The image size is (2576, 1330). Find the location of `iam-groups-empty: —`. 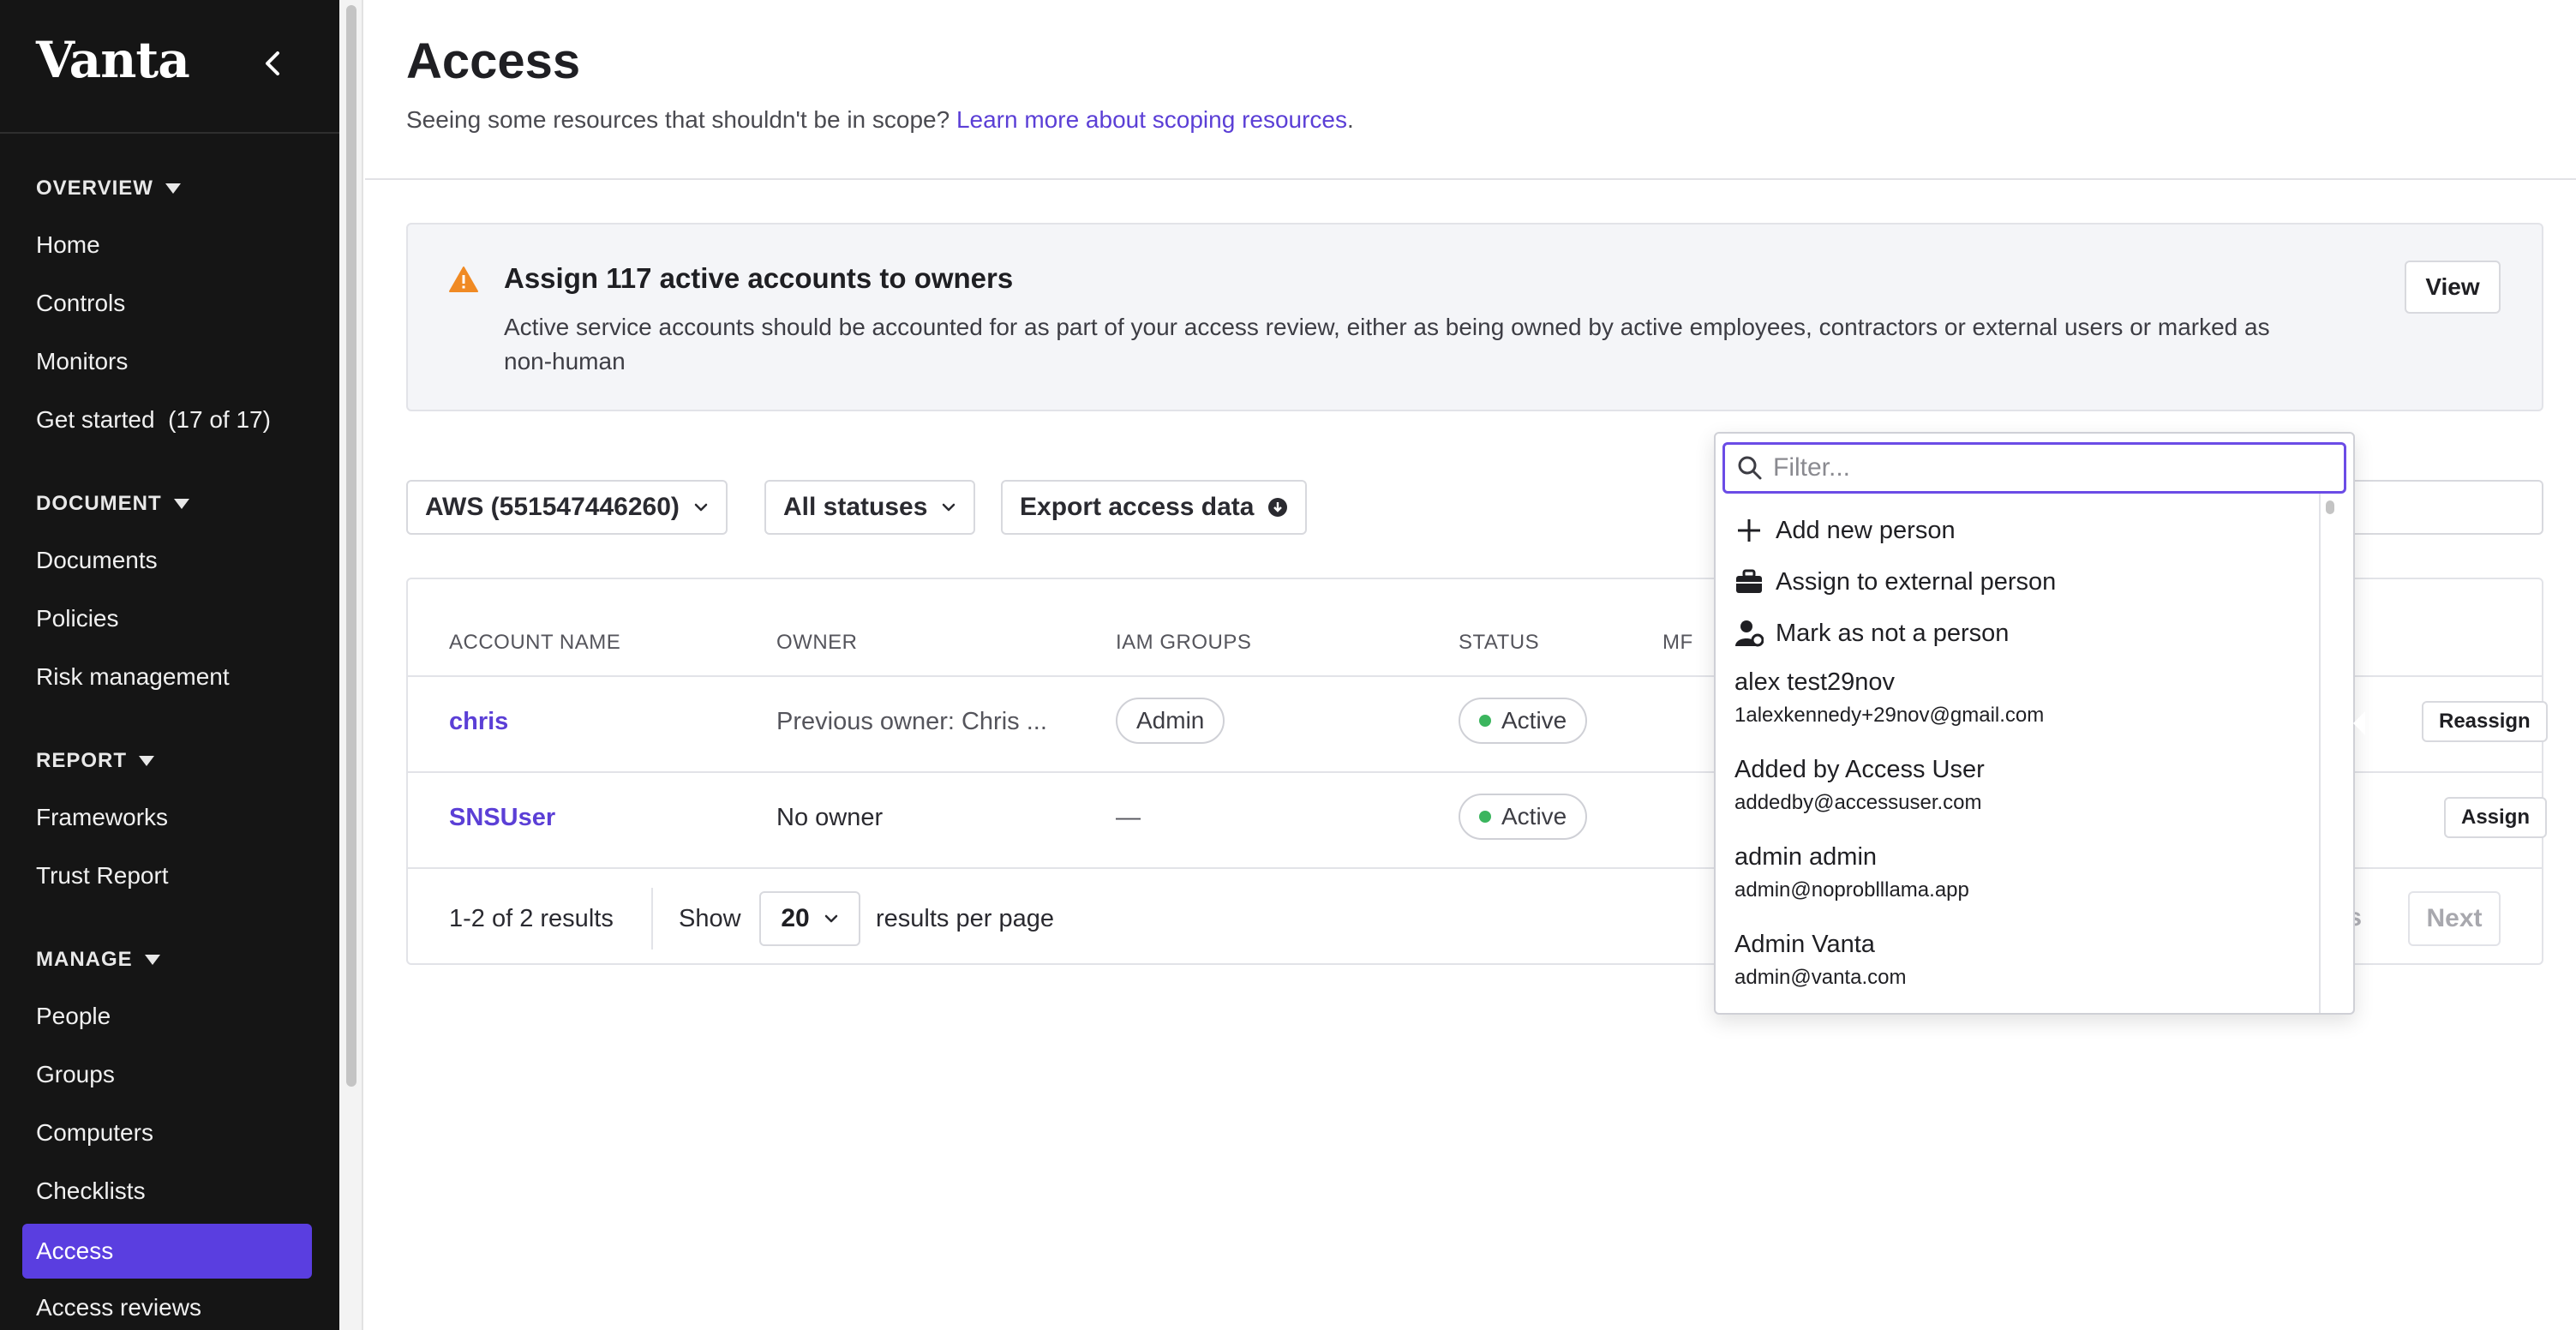

iam-groups-empty: — is located at coordinates (1128, 817).